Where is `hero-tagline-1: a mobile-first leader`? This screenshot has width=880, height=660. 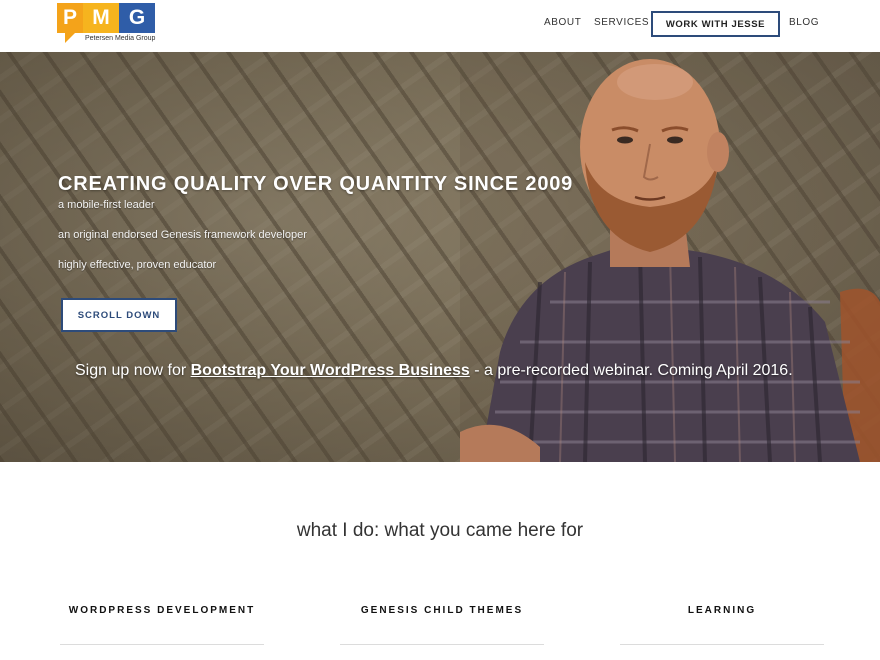 hero-tagline-1: a mobile-first leader is located at coordinates (106, 205).